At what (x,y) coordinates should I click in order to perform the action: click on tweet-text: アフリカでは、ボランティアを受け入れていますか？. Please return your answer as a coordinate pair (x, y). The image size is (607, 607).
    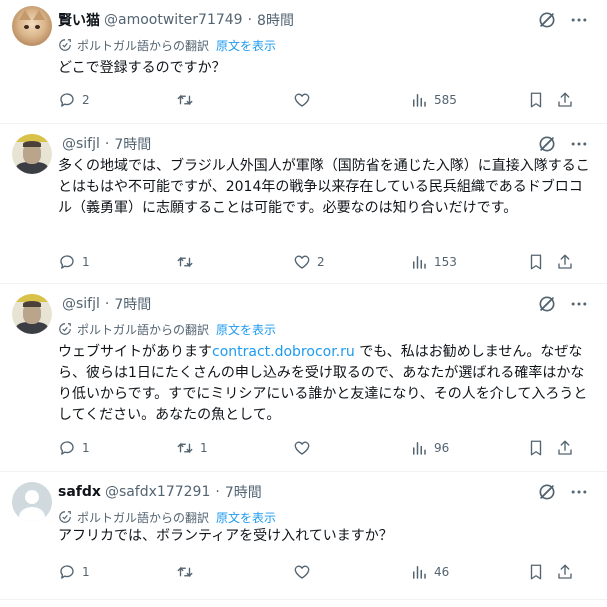
    Looking at the image, I should click on (225, 536).